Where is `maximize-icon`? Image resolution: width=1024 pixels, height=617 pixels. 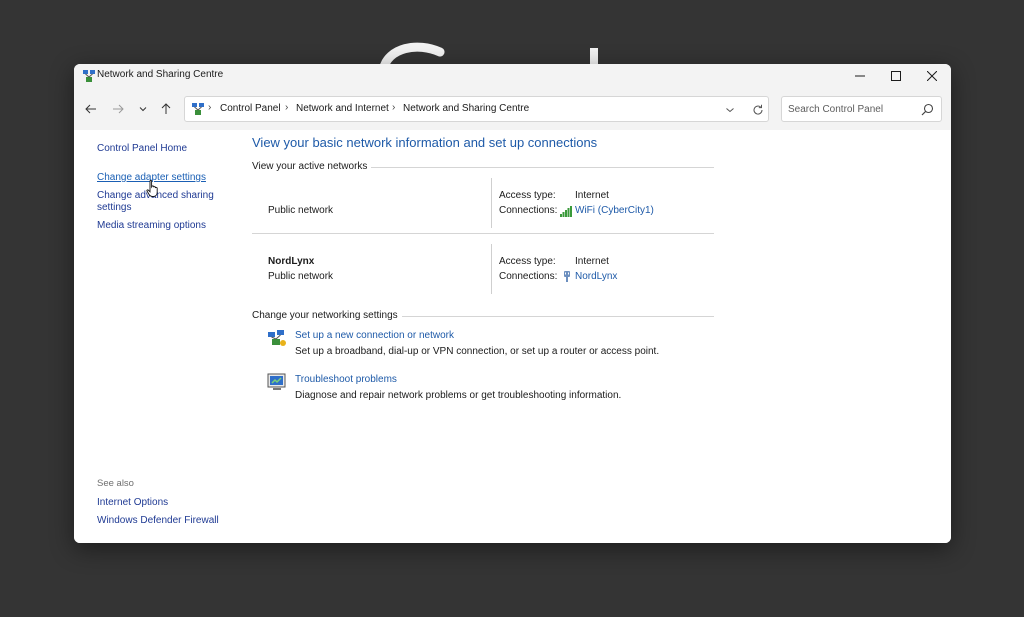
maximize-icon is located at coordinates (896, 76).